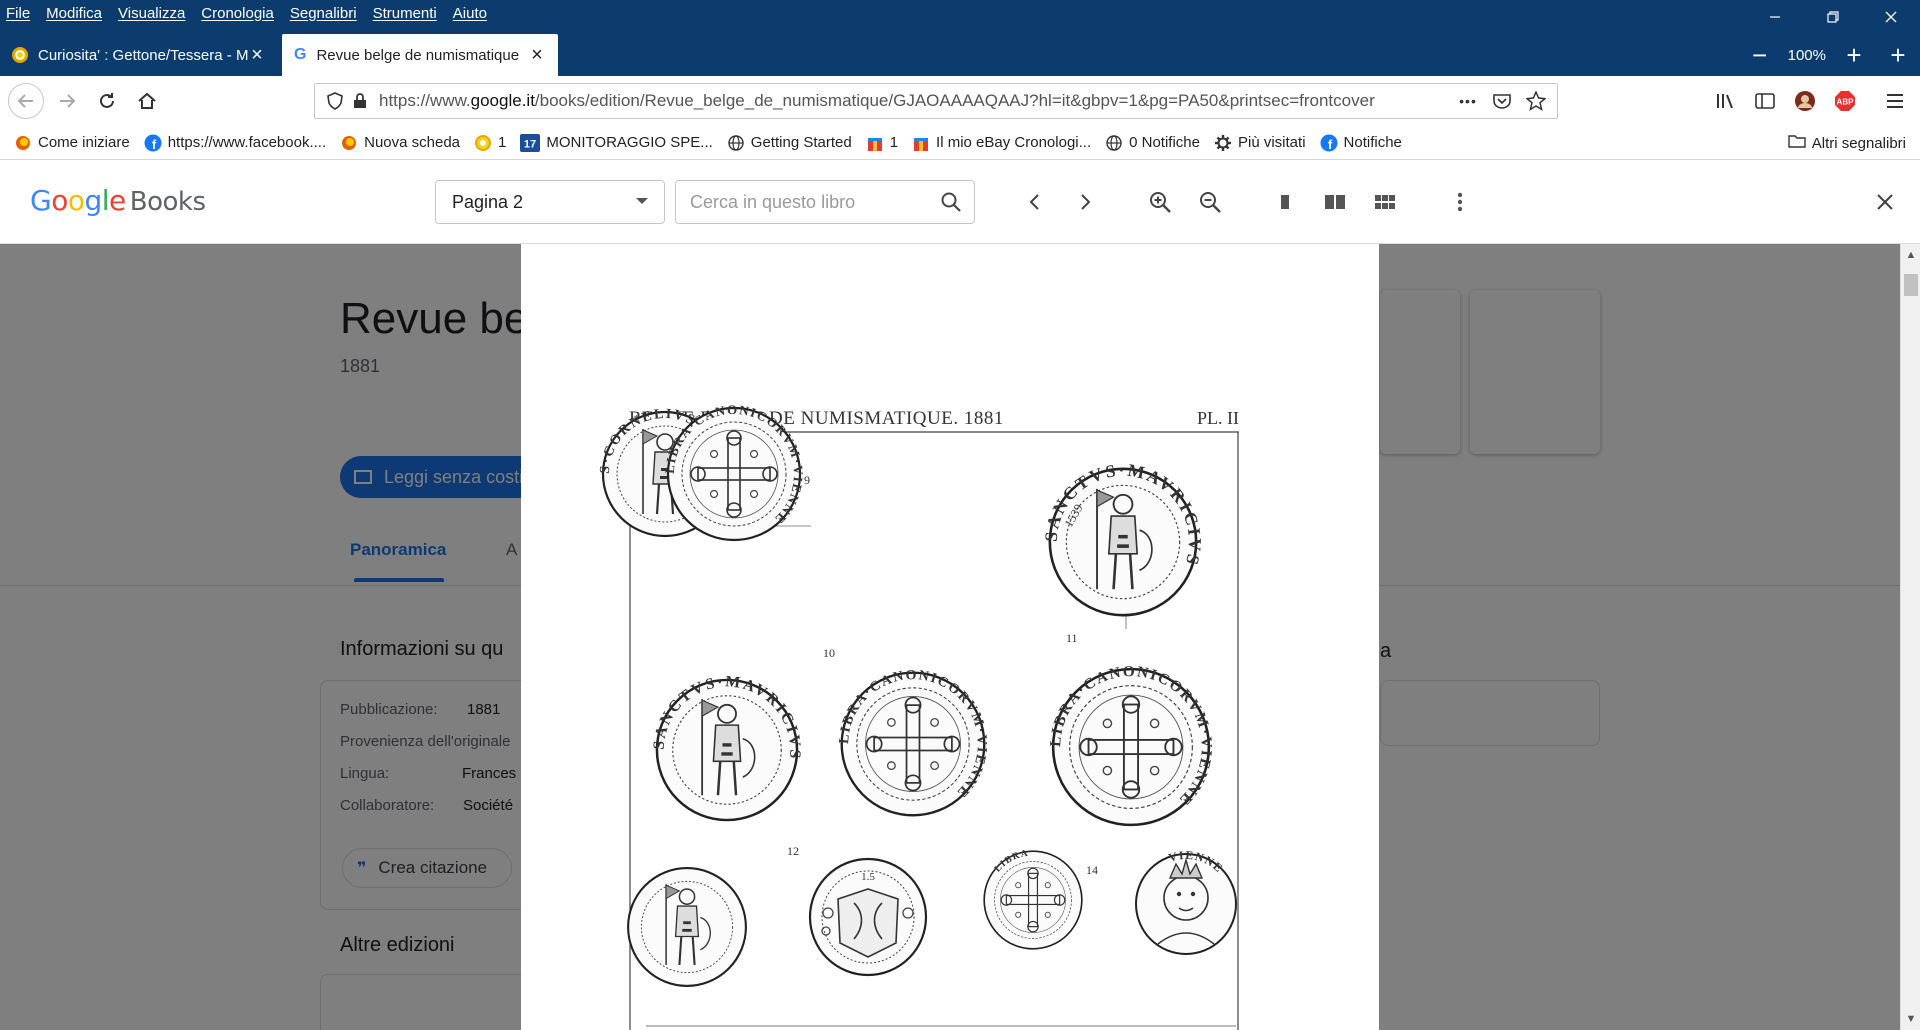 The width and height of the screenshot is (1920, 1030). I want to click on previous-page-button, so click(1035, 202).